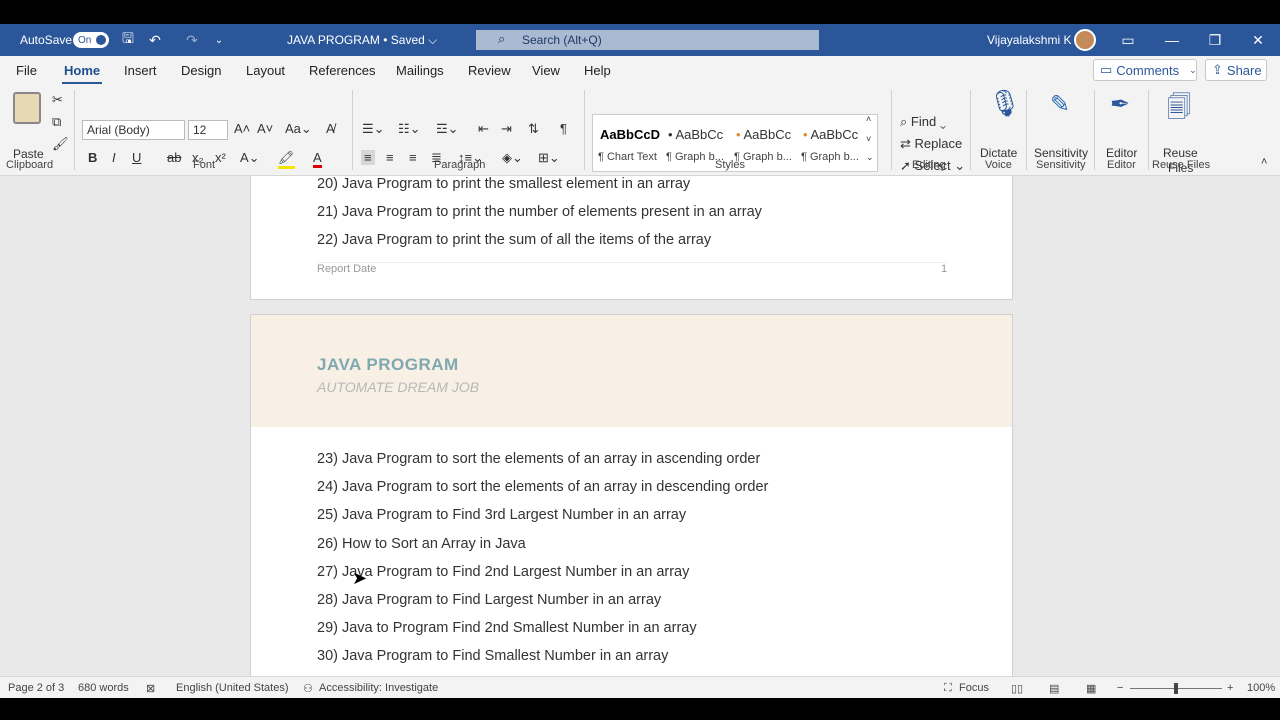 The image size is (1280, 720). I want to click on close-icon: ✕, so click(1257, 40).